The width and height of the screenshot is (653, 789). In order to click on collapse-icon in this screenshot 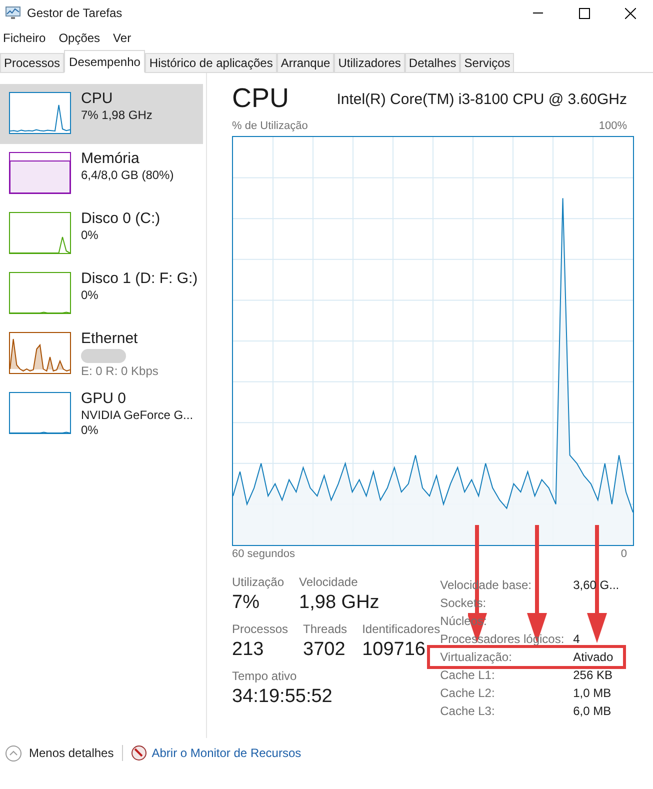, I will do `click(13, 753)`.